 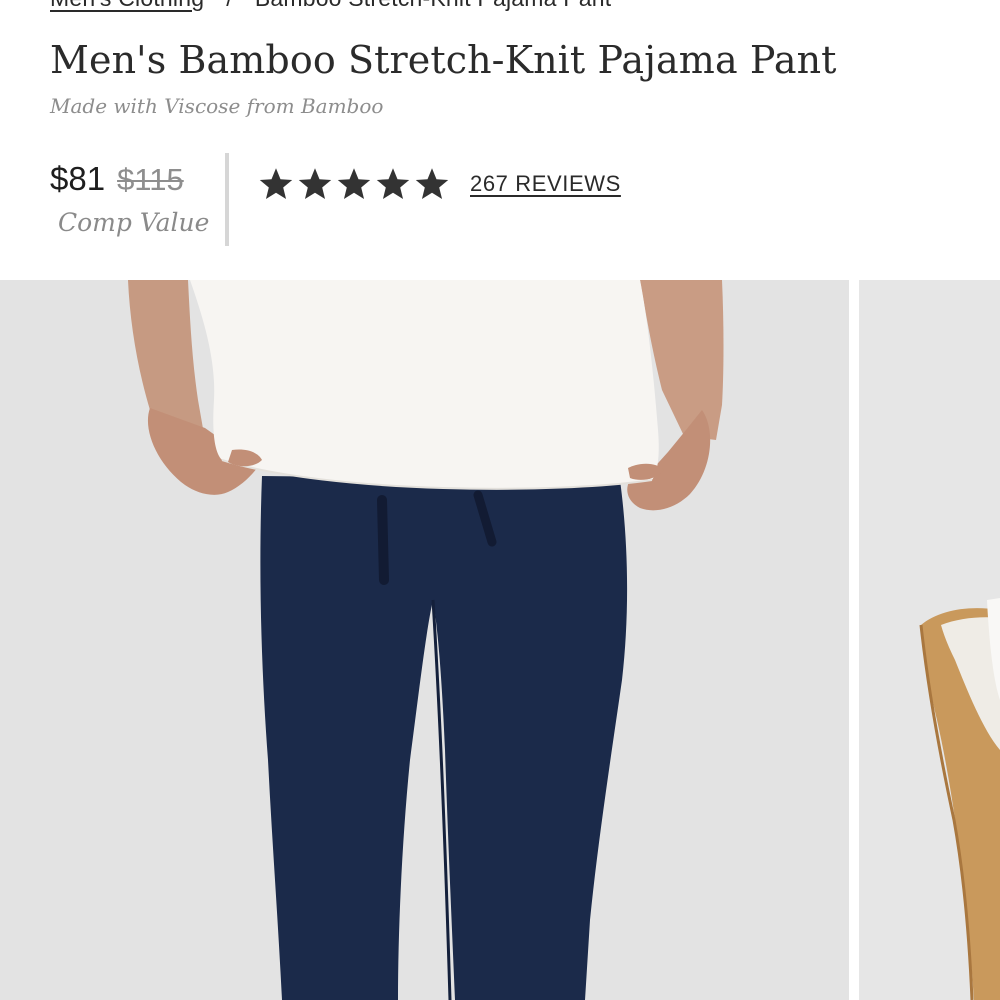 What do you see at coordinates (78, 178) in the screenshot?
I see `current-price: $81` at bounding box center [78, 178].